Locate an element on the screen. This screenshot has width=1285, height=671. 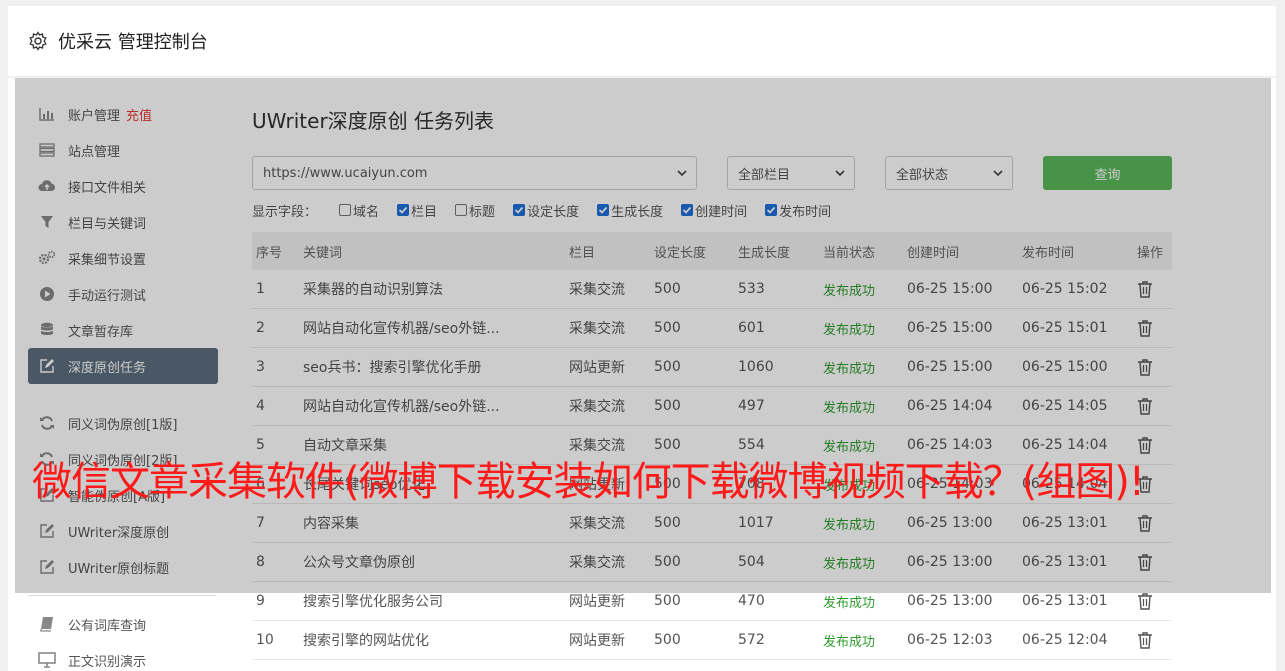
sidebar-divider is located at coordinates (122, 595).